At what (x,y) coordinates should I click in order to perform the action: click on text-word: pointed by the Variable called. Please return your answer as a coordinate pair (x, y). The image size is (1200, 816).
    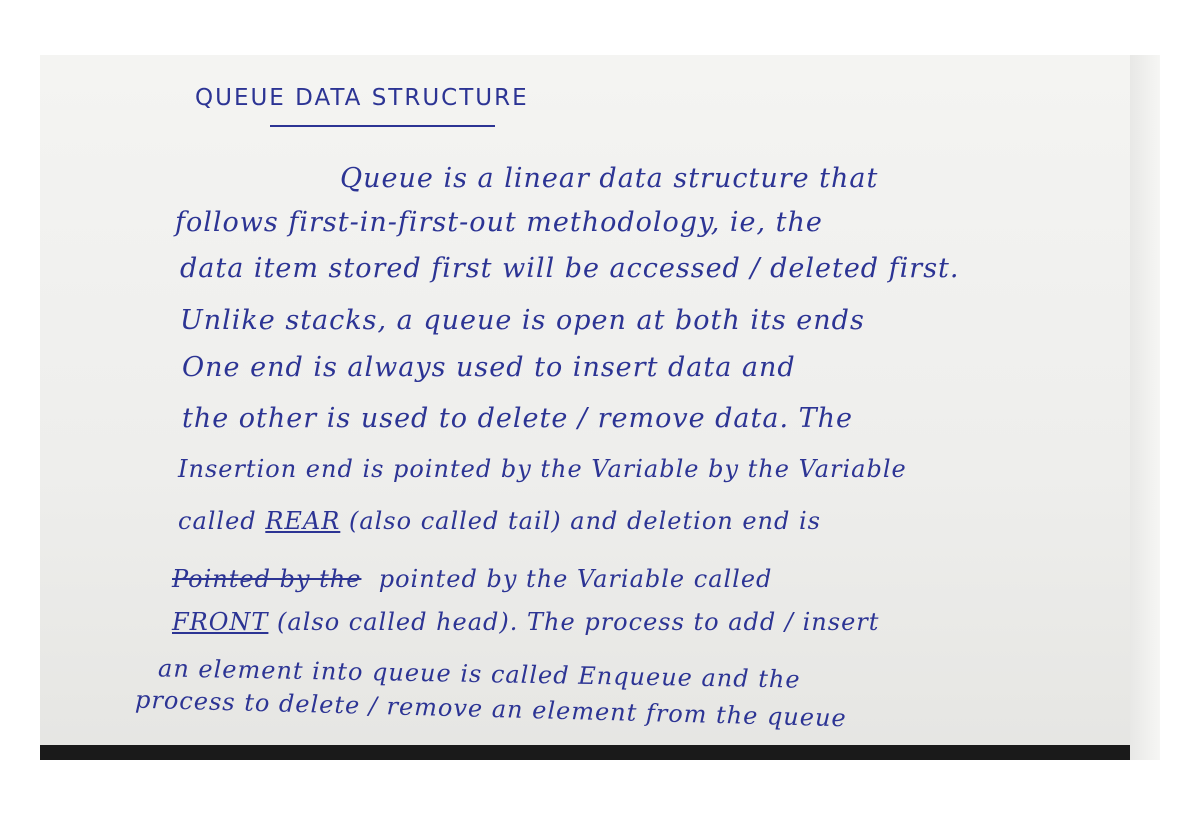
    Looking at the image, I should click on (575, 579).